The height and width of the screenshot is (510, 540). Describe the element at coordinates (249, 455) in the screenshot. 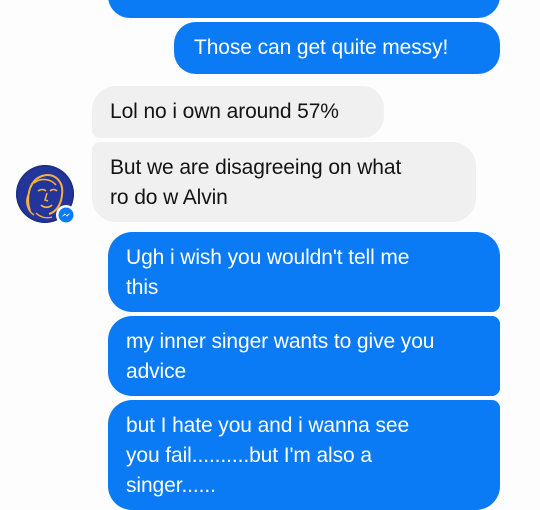

I see `message-text: you fail..........but I'm also a` at that location.